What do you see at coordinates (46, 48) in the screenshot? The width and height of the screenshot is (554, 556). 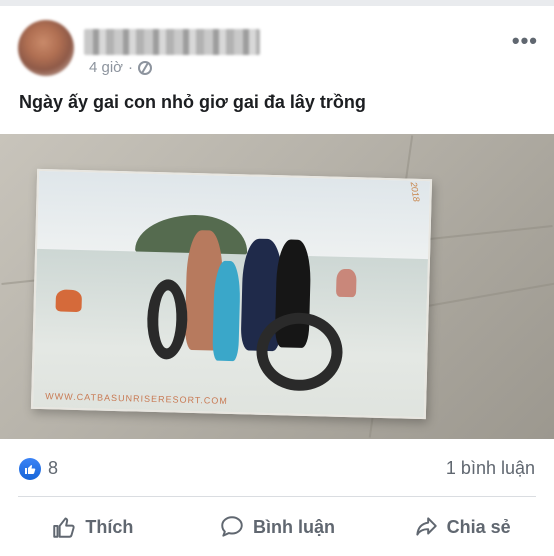 I see `avatar` at bounding box center [46, 48].